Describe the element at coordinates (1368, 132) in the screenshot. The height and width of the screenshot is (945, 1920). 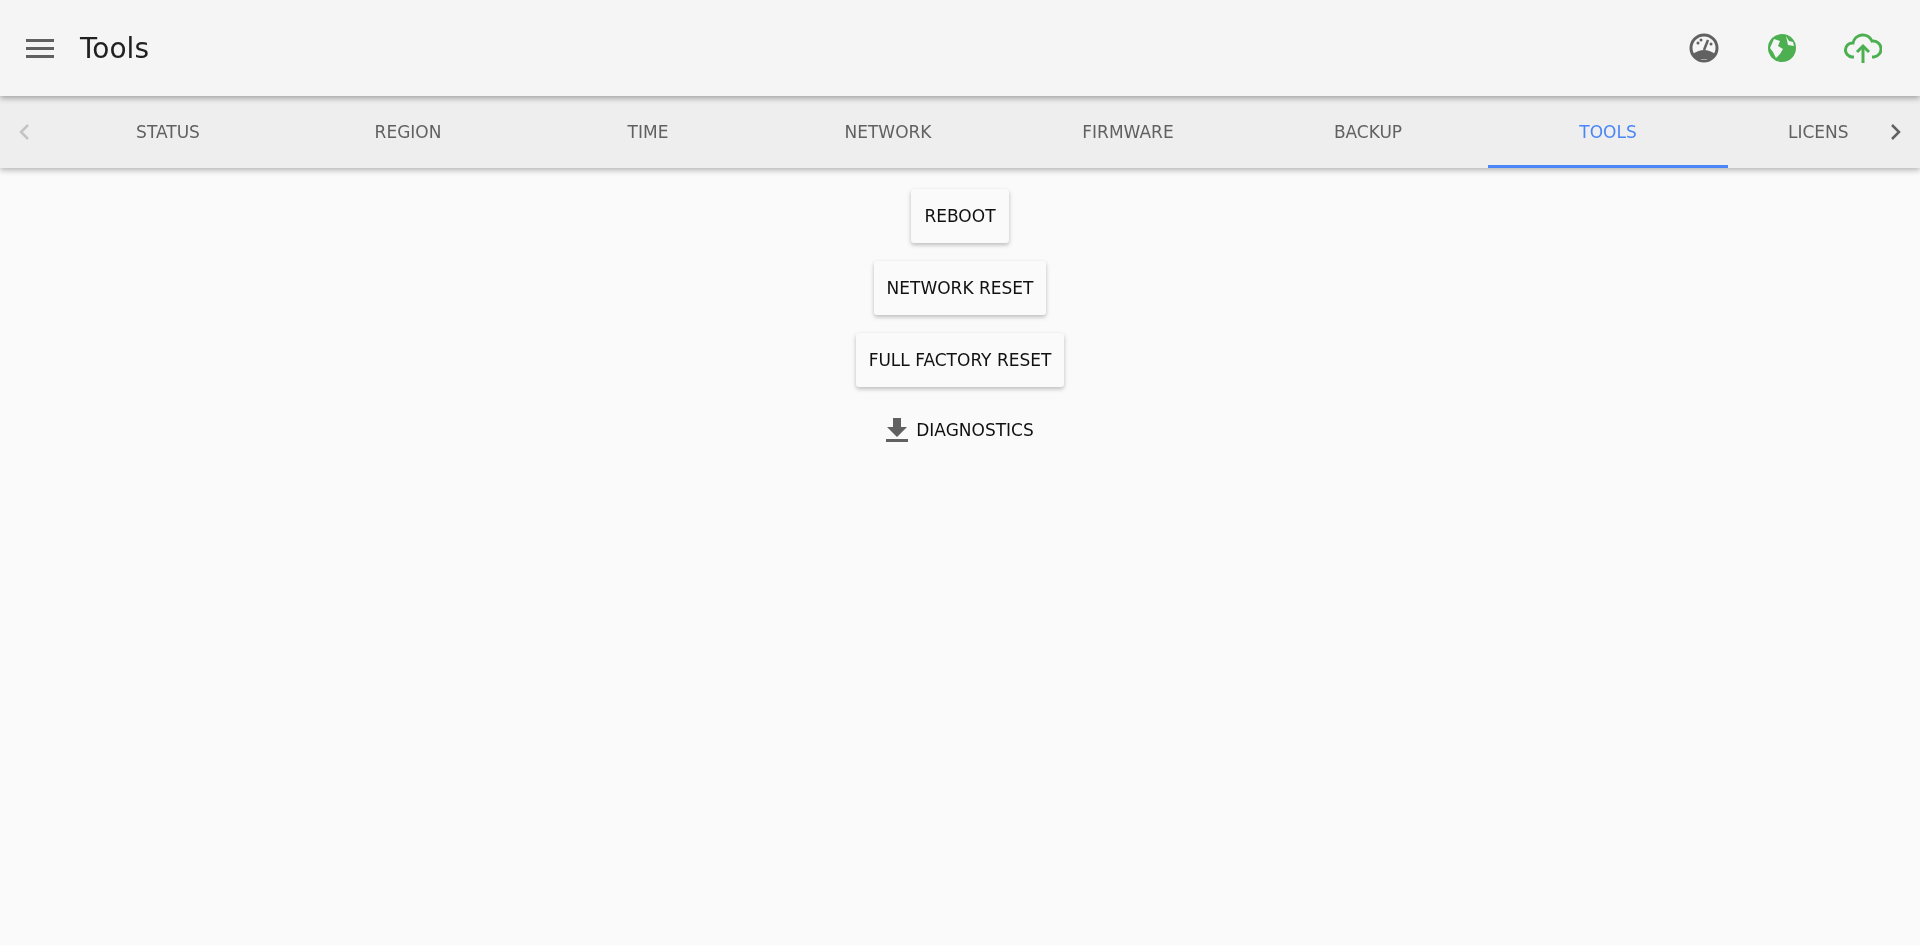
I see `tab: BACKUP` at that location.